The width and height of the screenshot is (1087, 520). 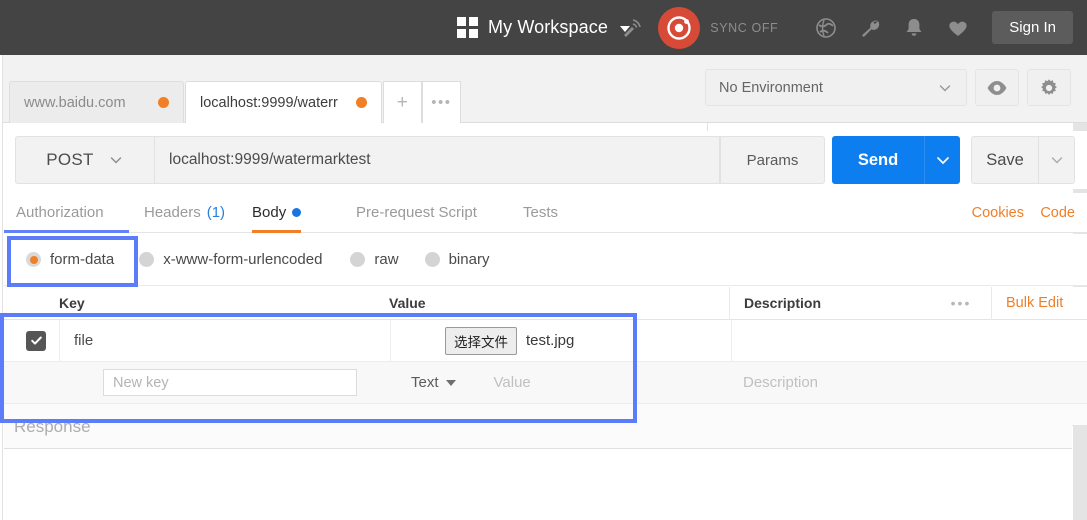 What do you see at coordinates (216, 212) in the screenshot?
I see `tab-headers-count: (1)` at bounding box center [216, 212].